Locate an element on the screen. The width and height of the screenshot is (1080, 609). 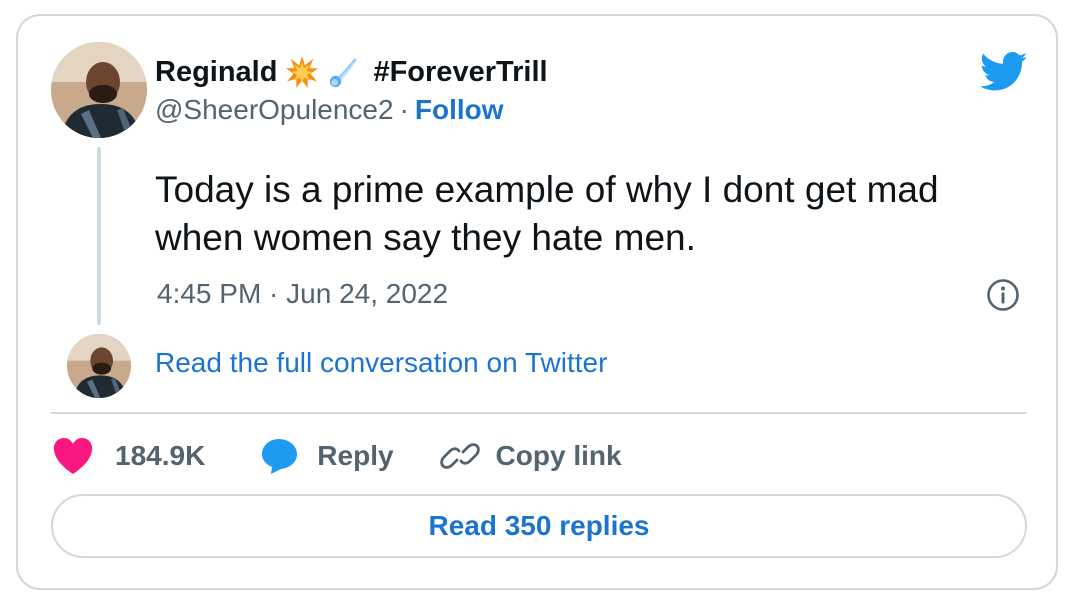
comet-emoji is located at coordinates (344, 72).